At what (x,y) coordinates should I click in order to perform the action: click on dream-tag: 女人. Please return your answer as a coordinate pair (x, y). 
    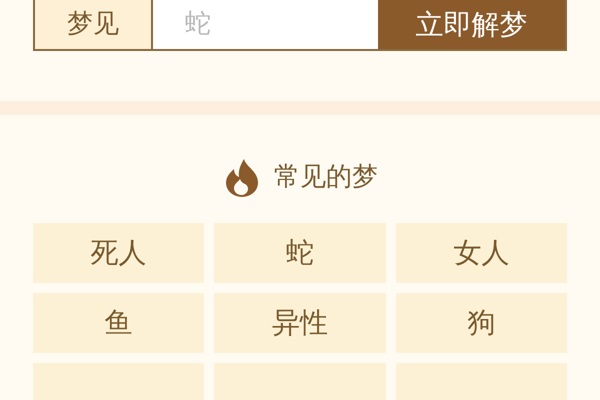
    Looking at the image, I should click on (481, 253).